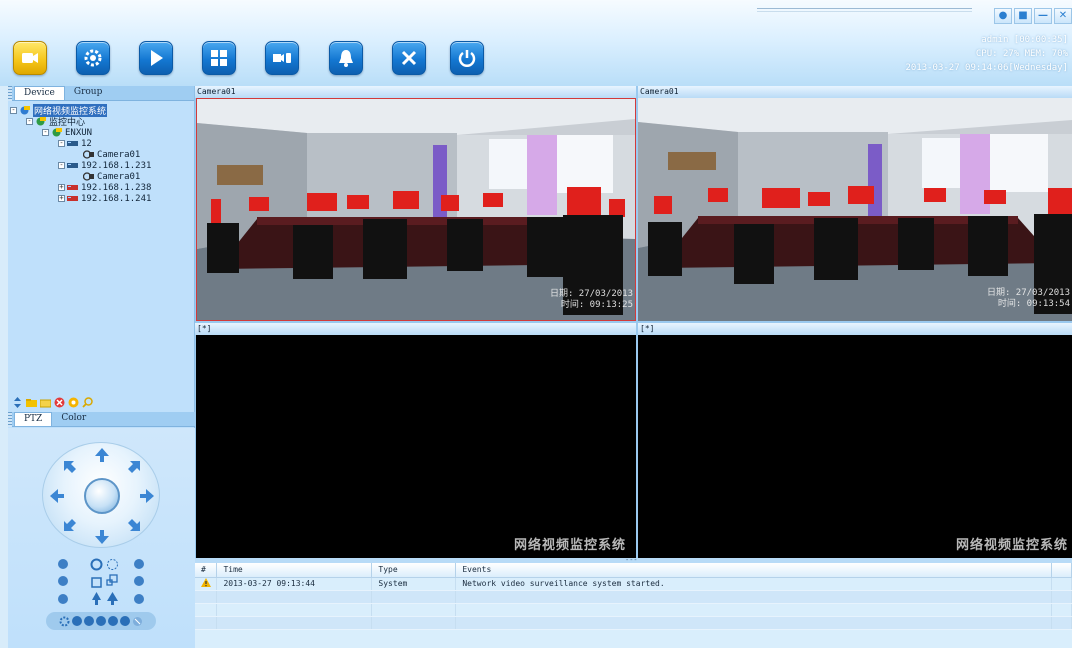  I want to click on tree-node-label: 192.168.1.241, so click(116, 198).